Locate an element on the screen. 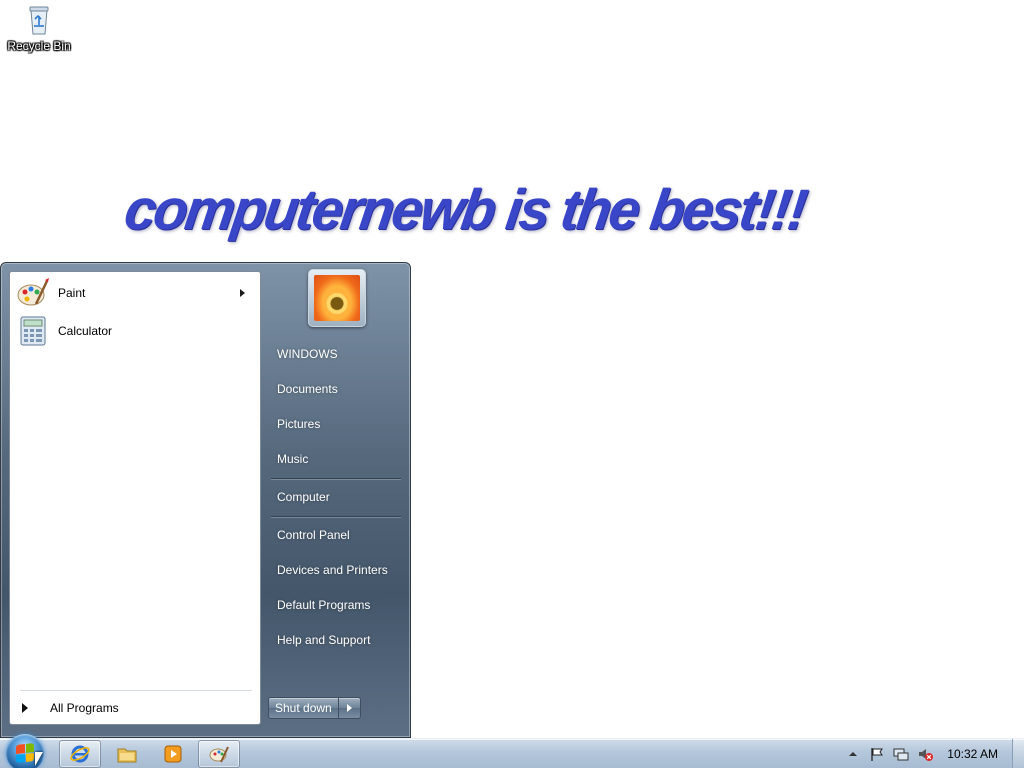 The width and height of the screenshot is (1024, 768). taskbar-media-player is located at coordinates (173, 754).